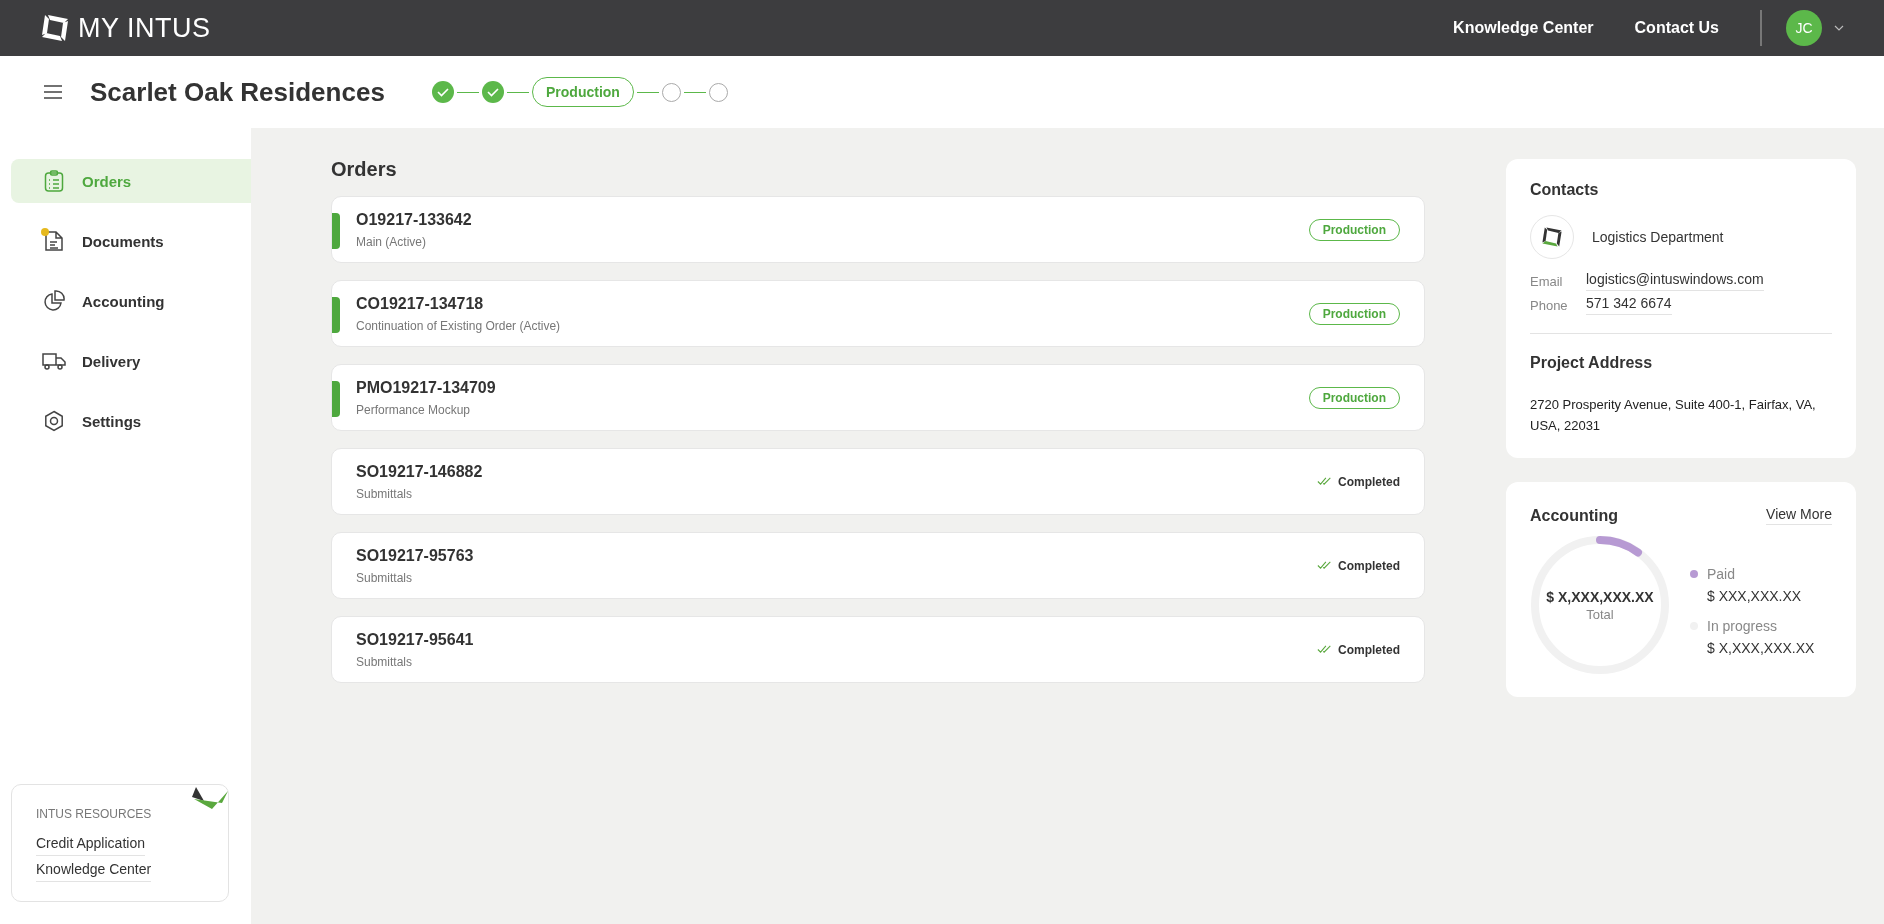 The height and width of the screenshot is (924, 1884). What do you see at coordinates (54, 361) in the screenshot?
I see `truck-icon` at bounding box center [54, 361].